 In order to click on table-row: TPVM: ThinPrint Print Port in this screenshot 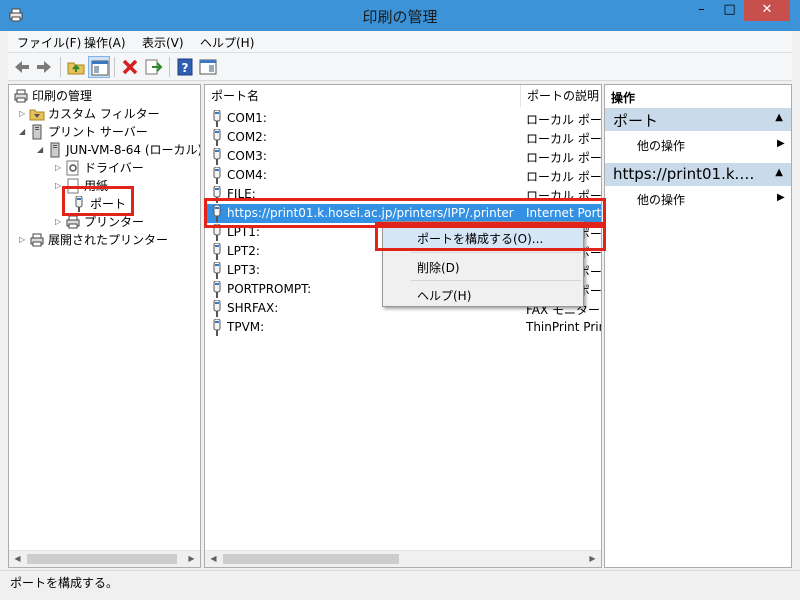, I will do `click(403, 327)`.